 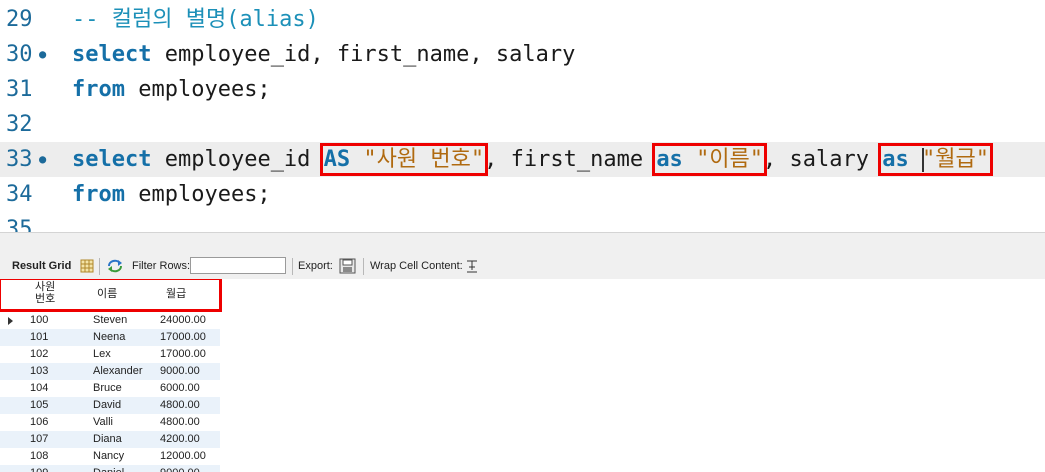 What do you see at coordinates (39, 405) in the screenshot?
I see `table-cell: 105` at bounding box center [39, 405].